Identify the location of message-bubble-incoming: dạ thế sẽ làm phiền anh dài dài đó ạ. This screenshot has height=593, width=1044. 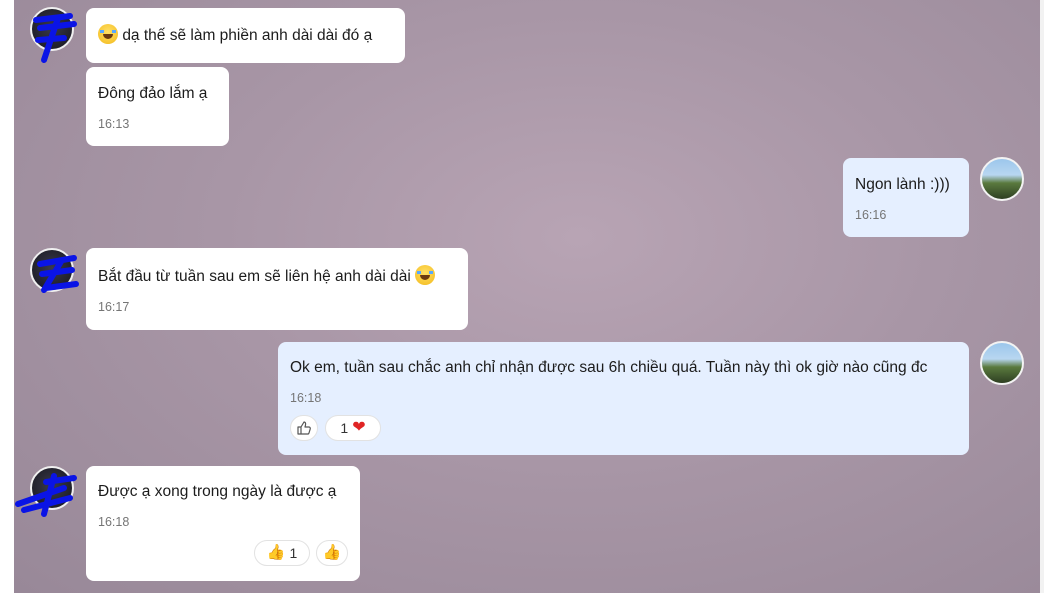
(245, 35).